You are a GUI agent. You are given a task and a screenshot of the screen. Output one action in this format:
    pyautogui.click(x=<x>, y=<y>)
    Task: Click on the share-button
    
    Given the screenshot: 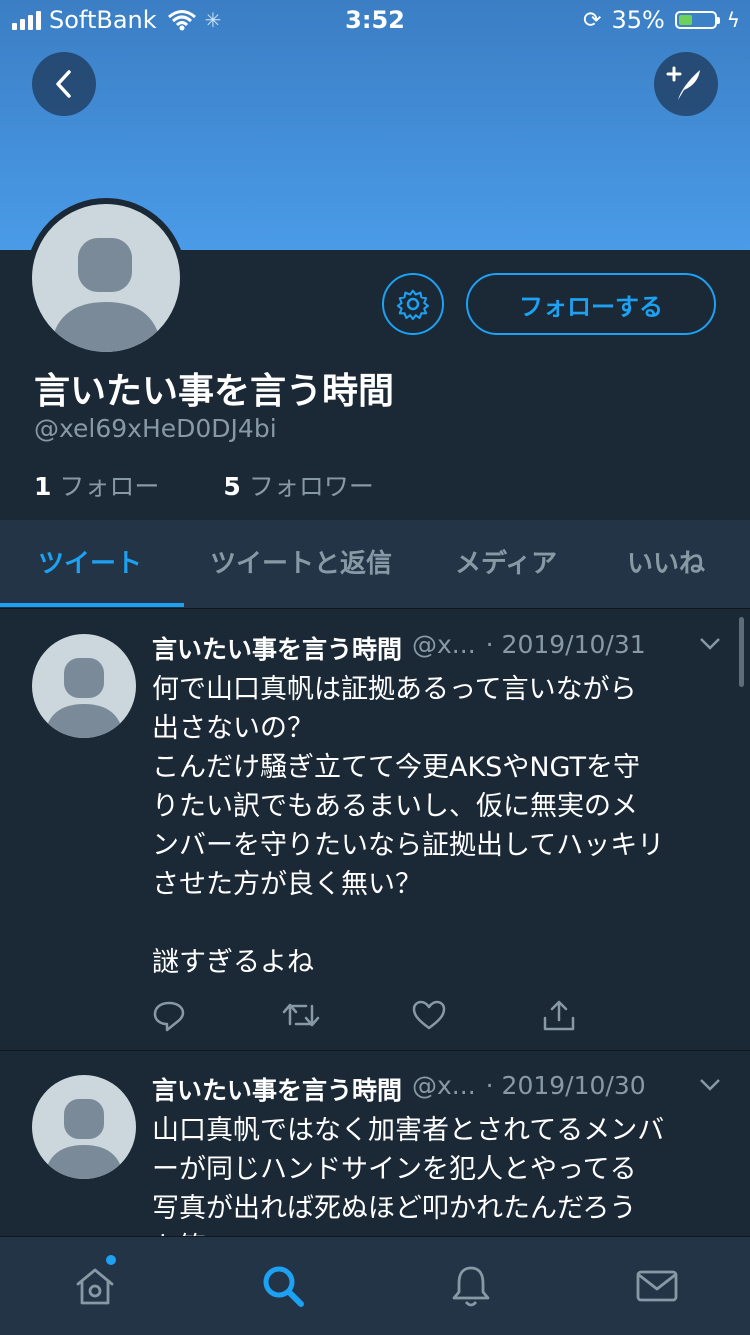 What is the action you would take?
    pyautogui.click(x=607, y=1018)
    